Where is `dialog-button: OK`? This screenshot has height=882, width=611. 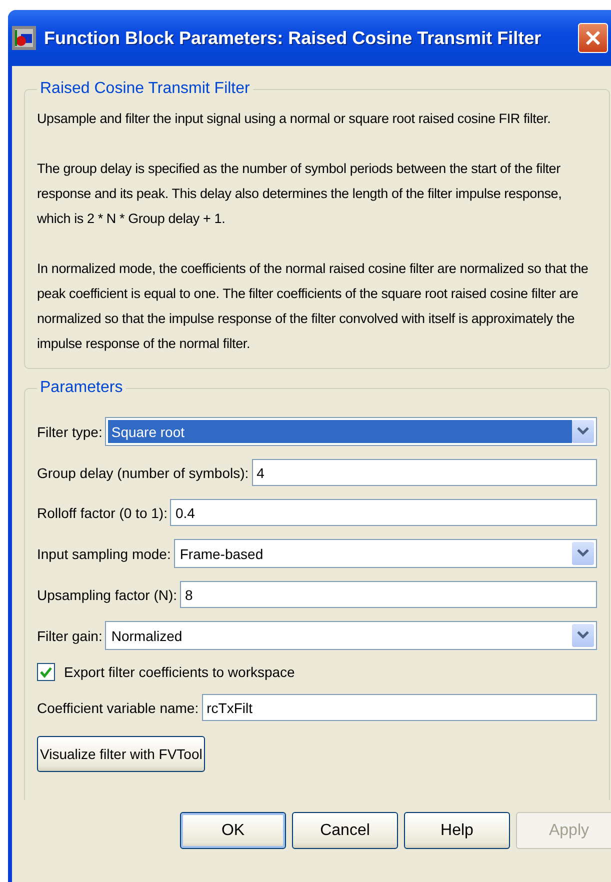 dialog-button: OK is located at coordinates (233, 830).